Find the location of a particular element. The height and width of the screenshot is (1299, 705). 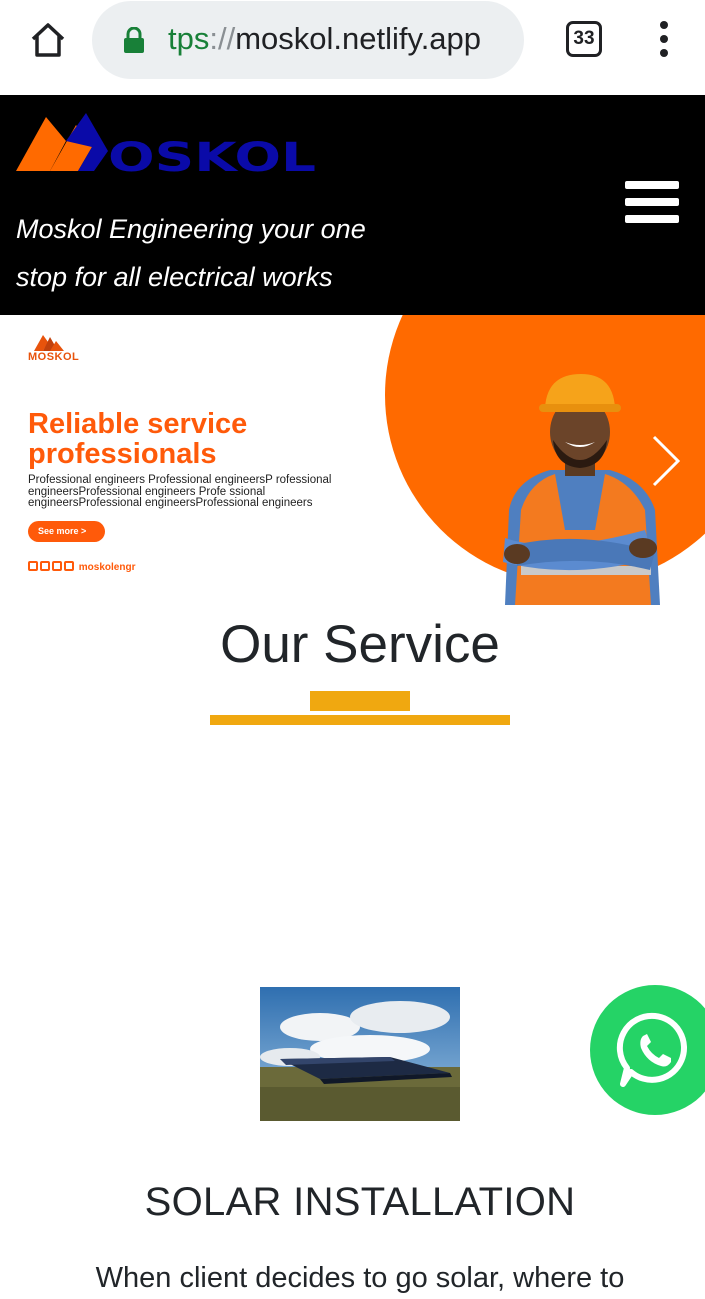

moskol-logo: OSKOL is located at coordinates (167, 142).